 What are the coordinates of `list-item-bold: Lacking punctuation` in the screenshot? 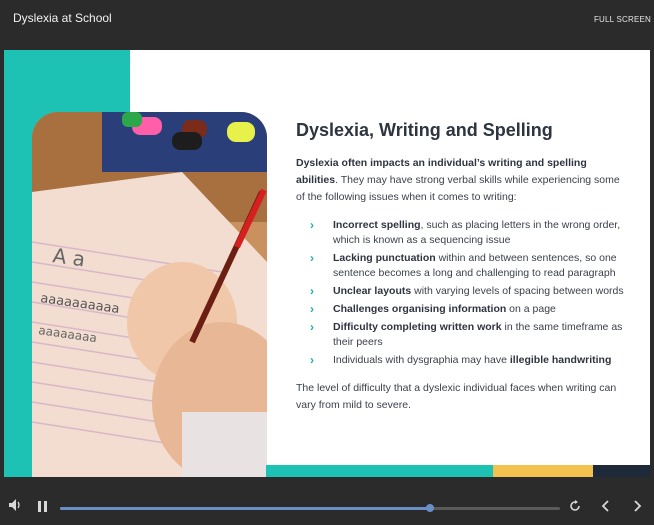 It's located at (384, 258).